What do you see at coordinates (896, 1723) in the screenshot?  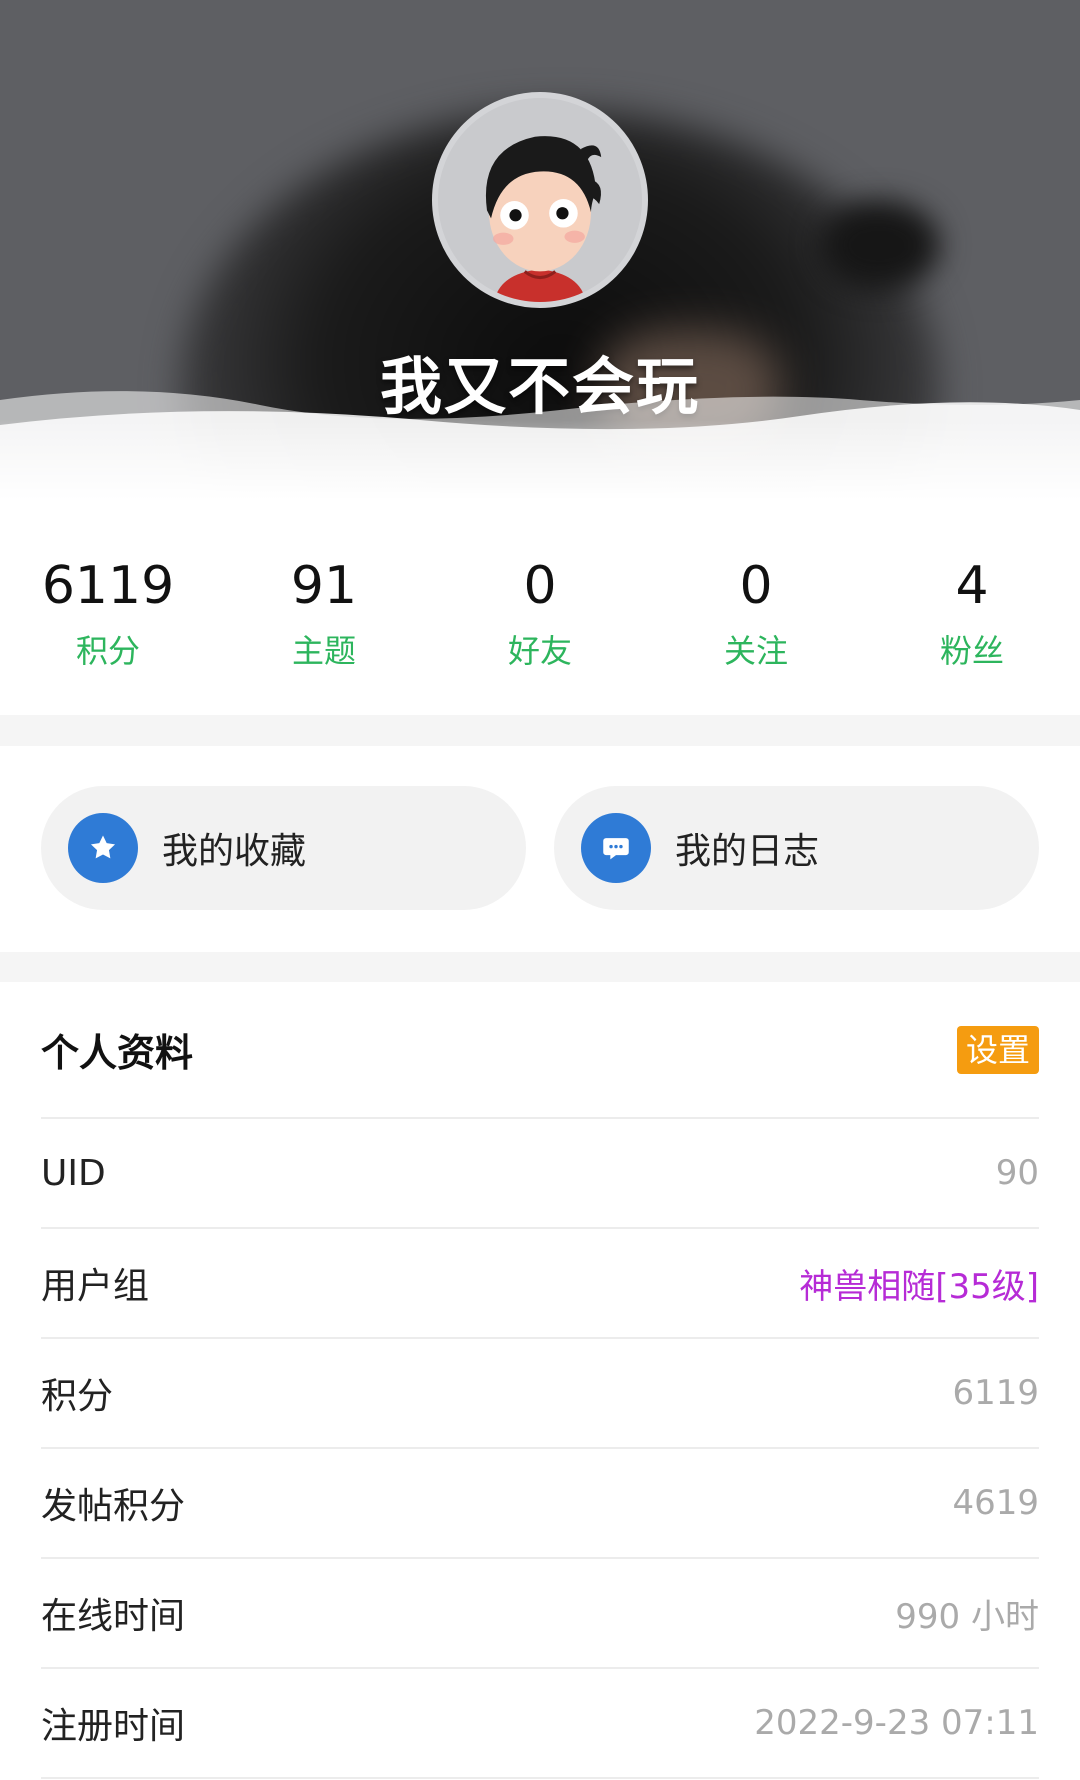 I see `row-value: 2022-9-23 07:11` at bounding box center [896, 1723].